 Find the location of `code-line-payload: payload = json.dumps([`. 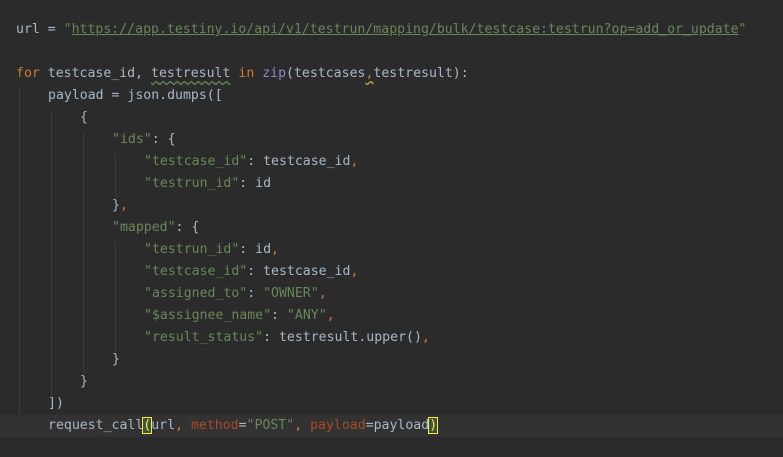

code-line-payload: payload = json.dumps([ is located at coordinates (135, 96).